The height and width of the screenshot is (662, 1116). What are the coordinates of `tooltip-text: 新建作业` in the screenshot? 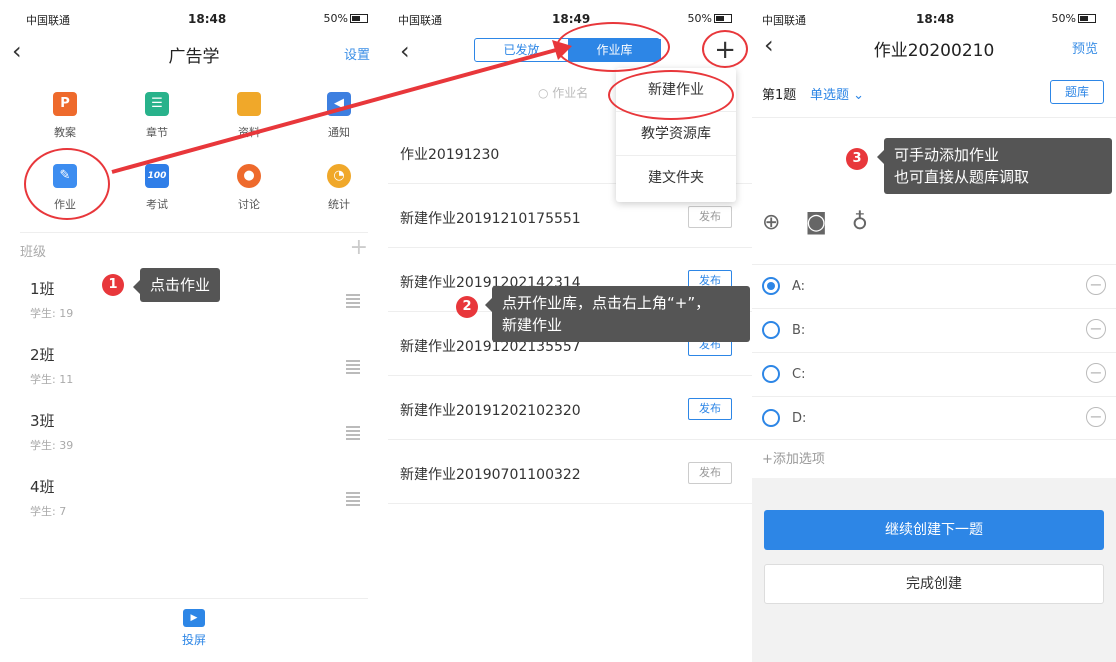 It's located at (532, 325).